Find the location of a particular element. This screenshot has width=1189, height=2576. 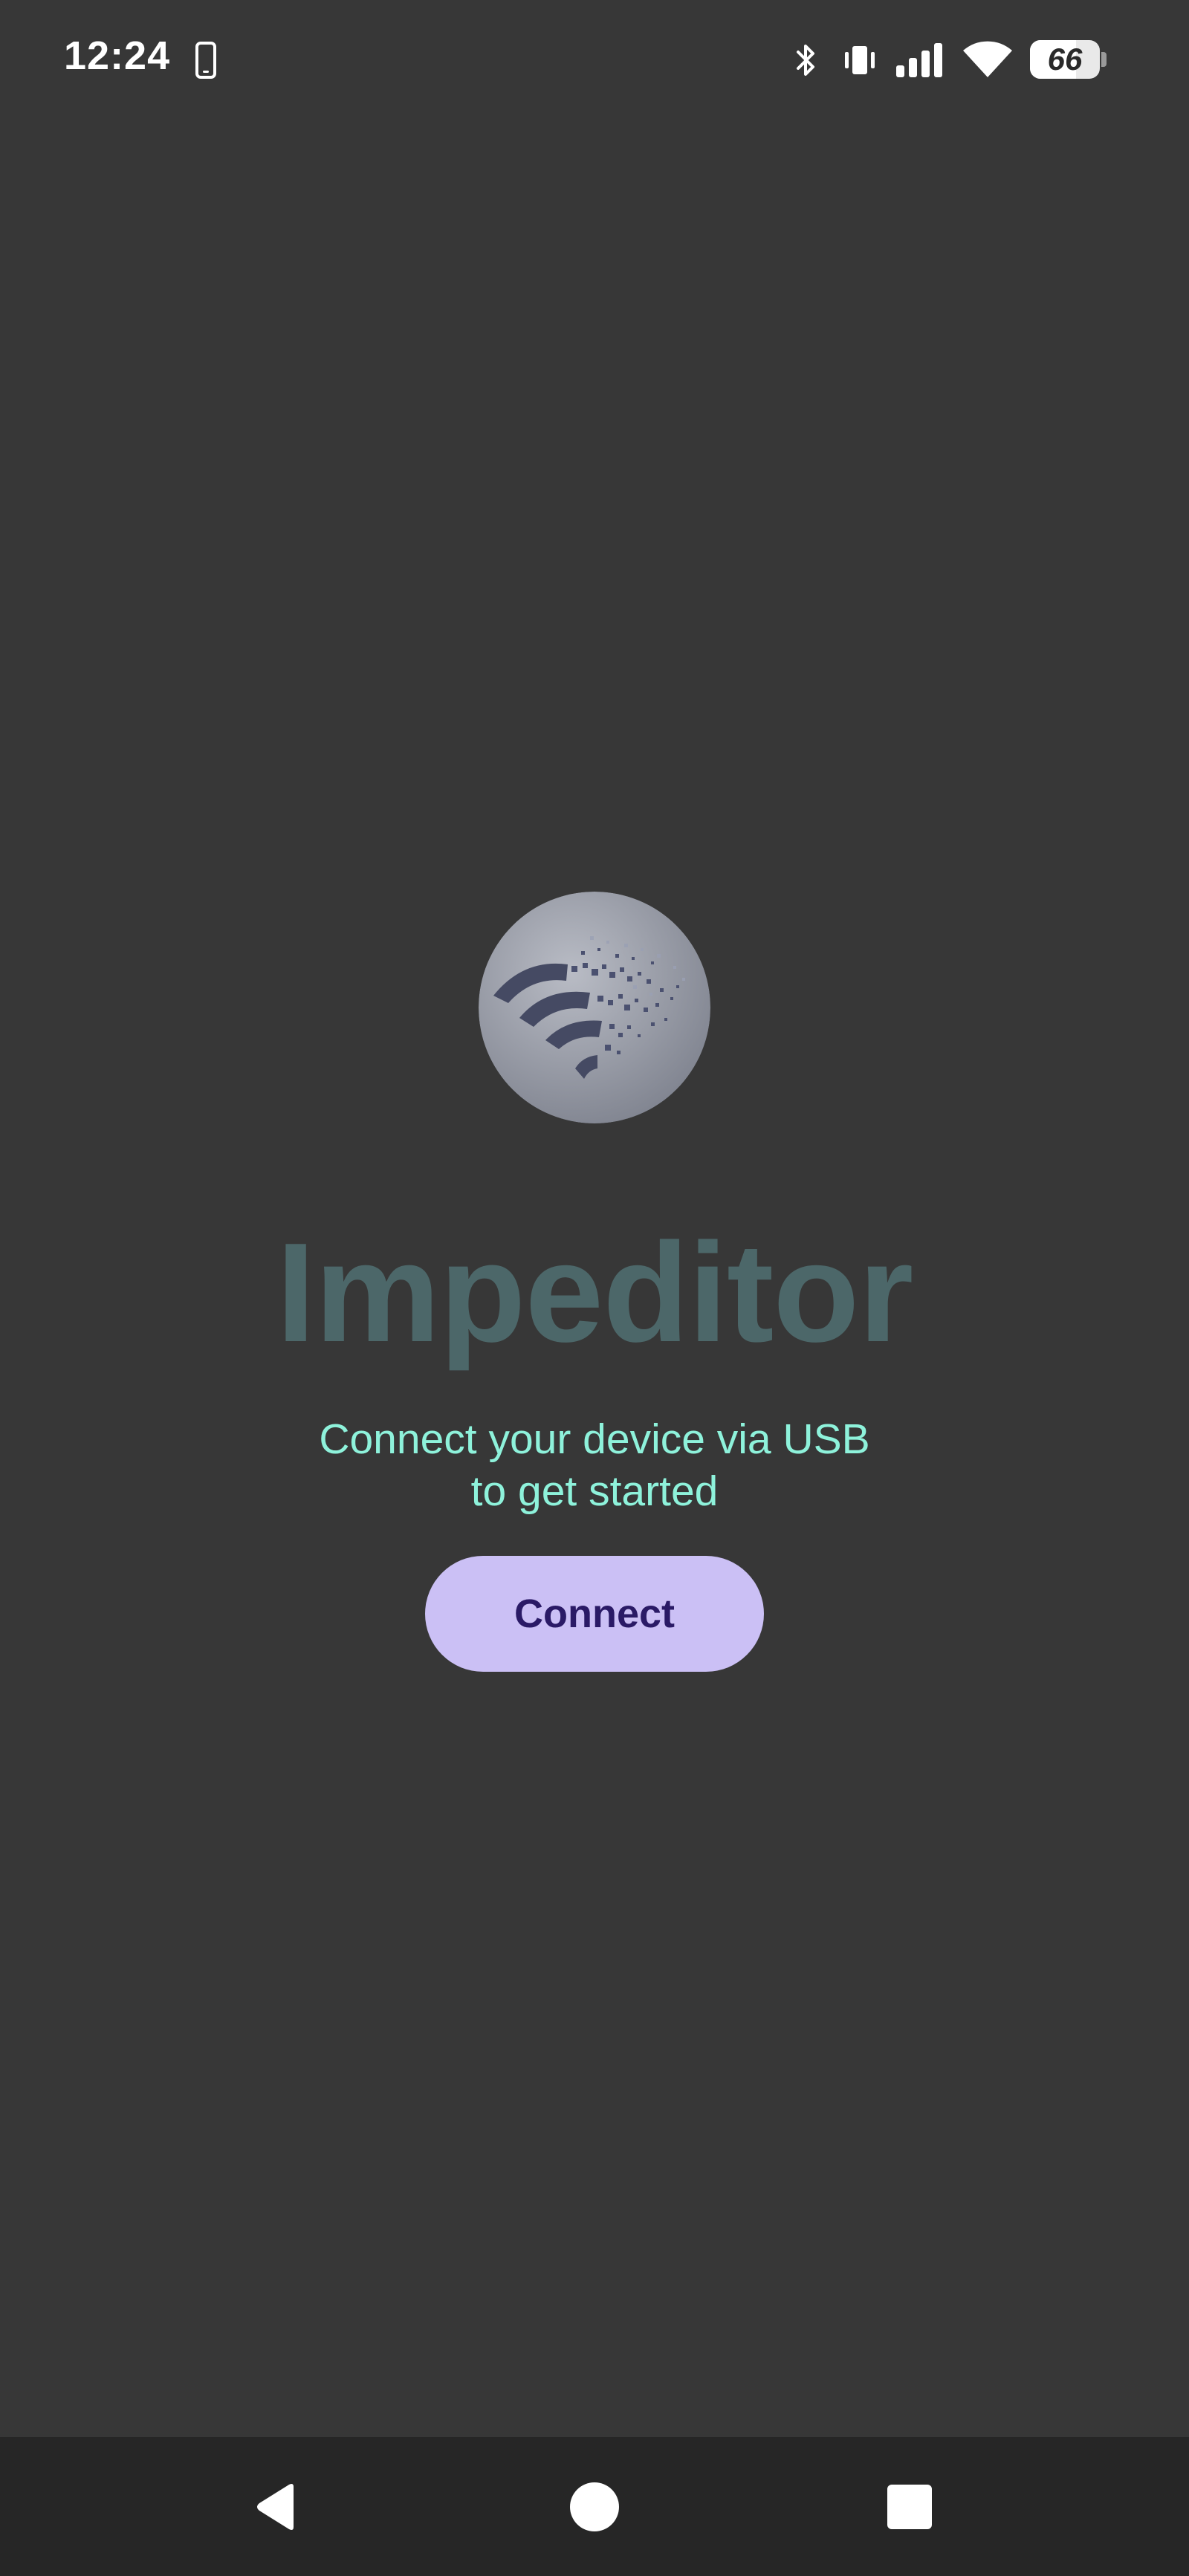

back-button is located at coordinates (277, 2506).